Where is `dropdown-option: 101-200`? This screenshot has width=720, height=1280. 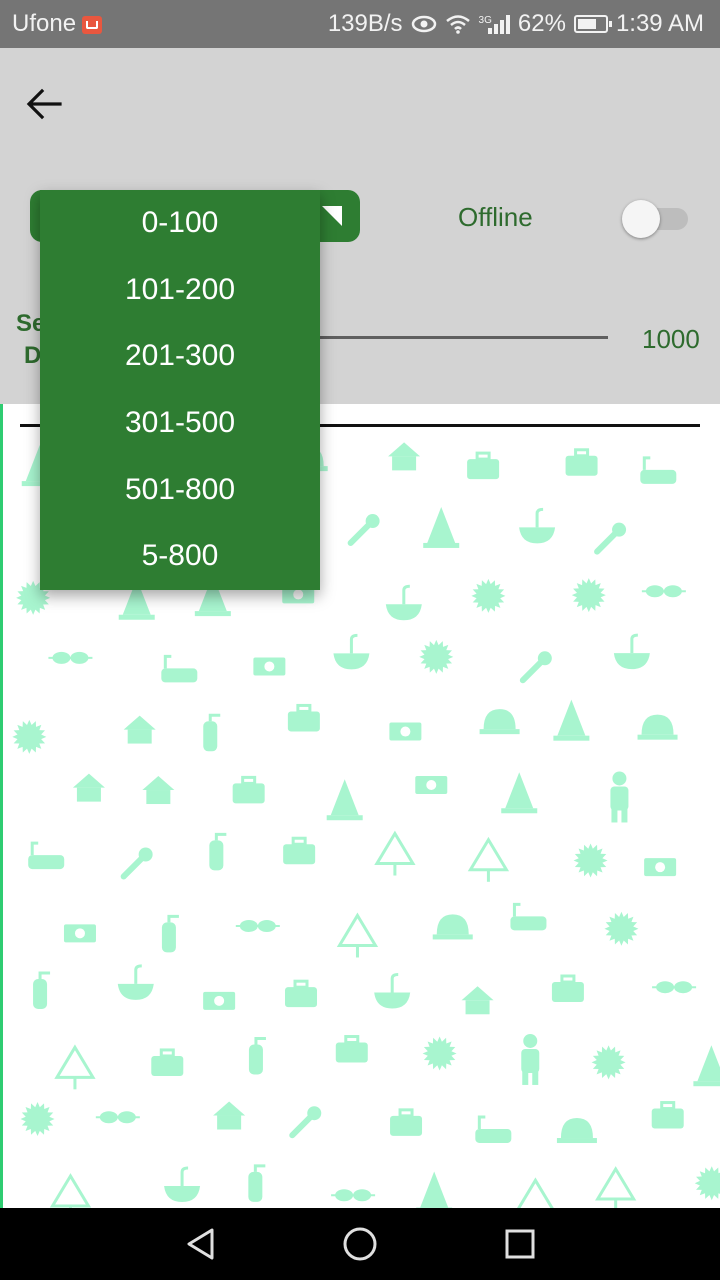
dropdown-option: 101-200 is located at coordinates (180, 290).